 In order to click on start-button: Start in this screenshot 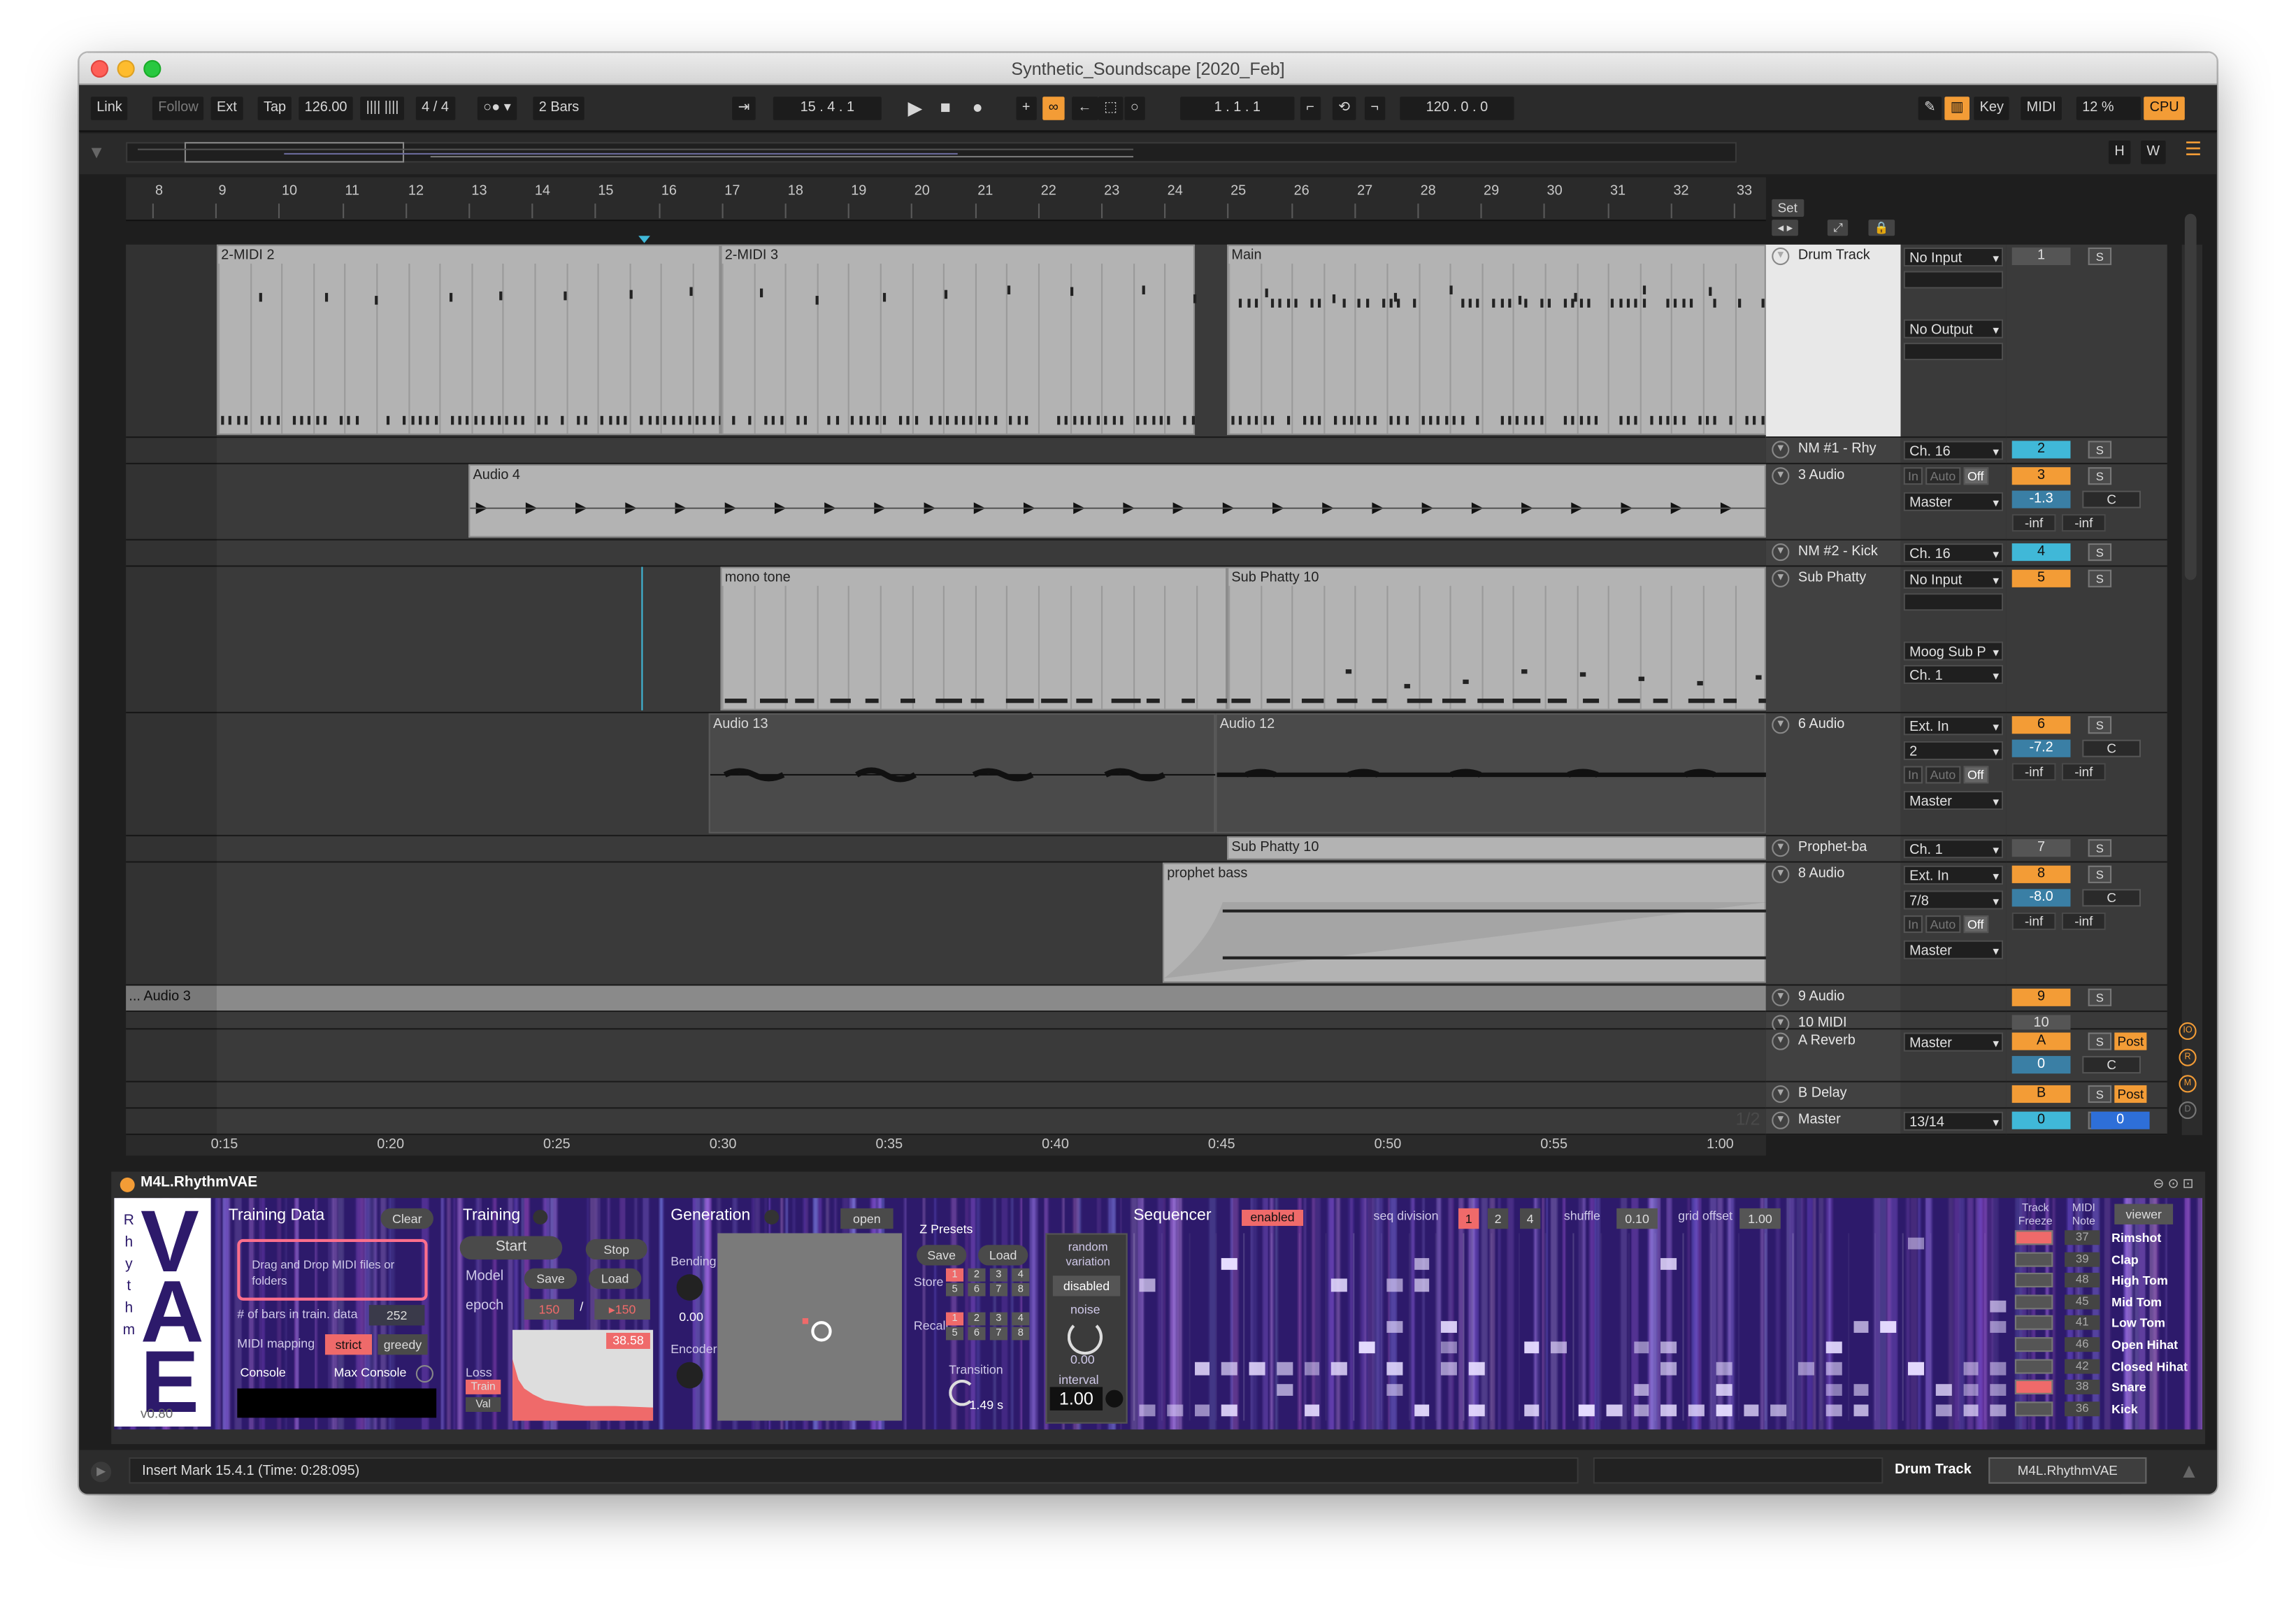, I will do `click(511, 1248)`.